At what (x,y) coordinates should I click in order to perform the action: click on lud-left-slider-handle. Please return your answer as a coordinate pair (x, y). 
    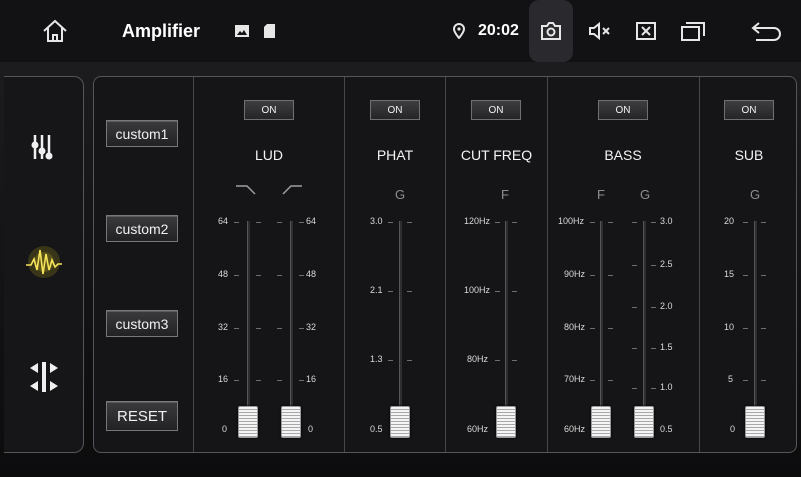
    Looking at the image, I should click on (248, 422).